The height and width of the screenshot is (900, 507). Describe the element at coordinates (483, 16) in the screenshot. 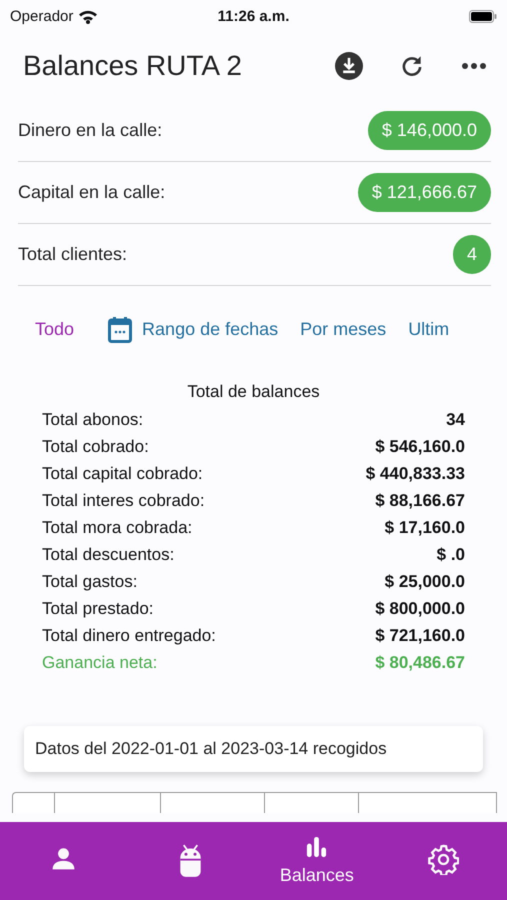

I see `battery-icon` at that location.